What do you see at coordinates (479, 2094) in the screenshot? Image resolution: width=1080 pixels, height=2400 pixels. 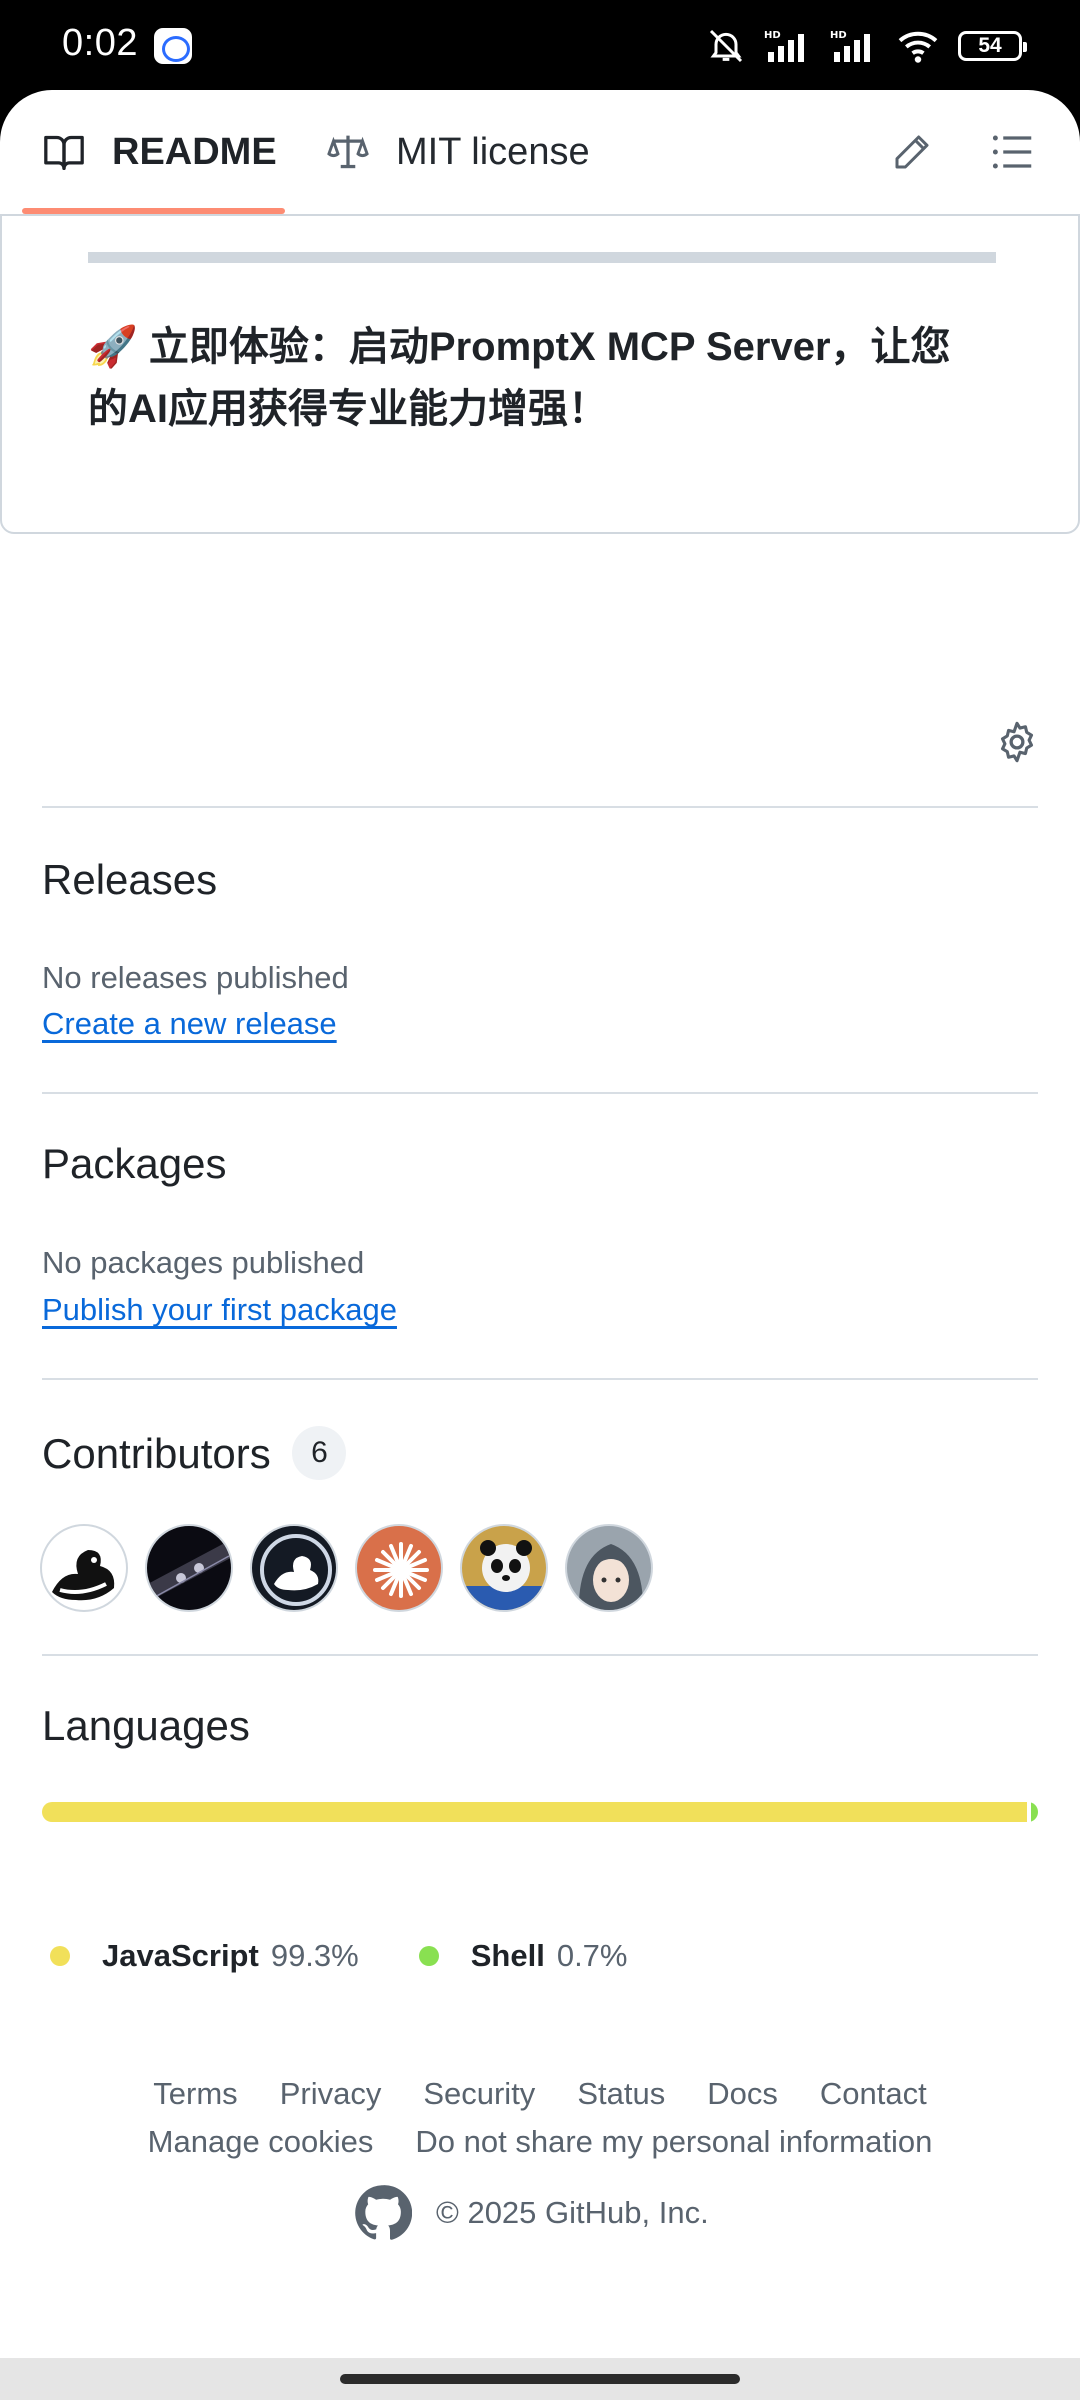 I see `footer-security-link: Security` at bounding box center [479, 2094].